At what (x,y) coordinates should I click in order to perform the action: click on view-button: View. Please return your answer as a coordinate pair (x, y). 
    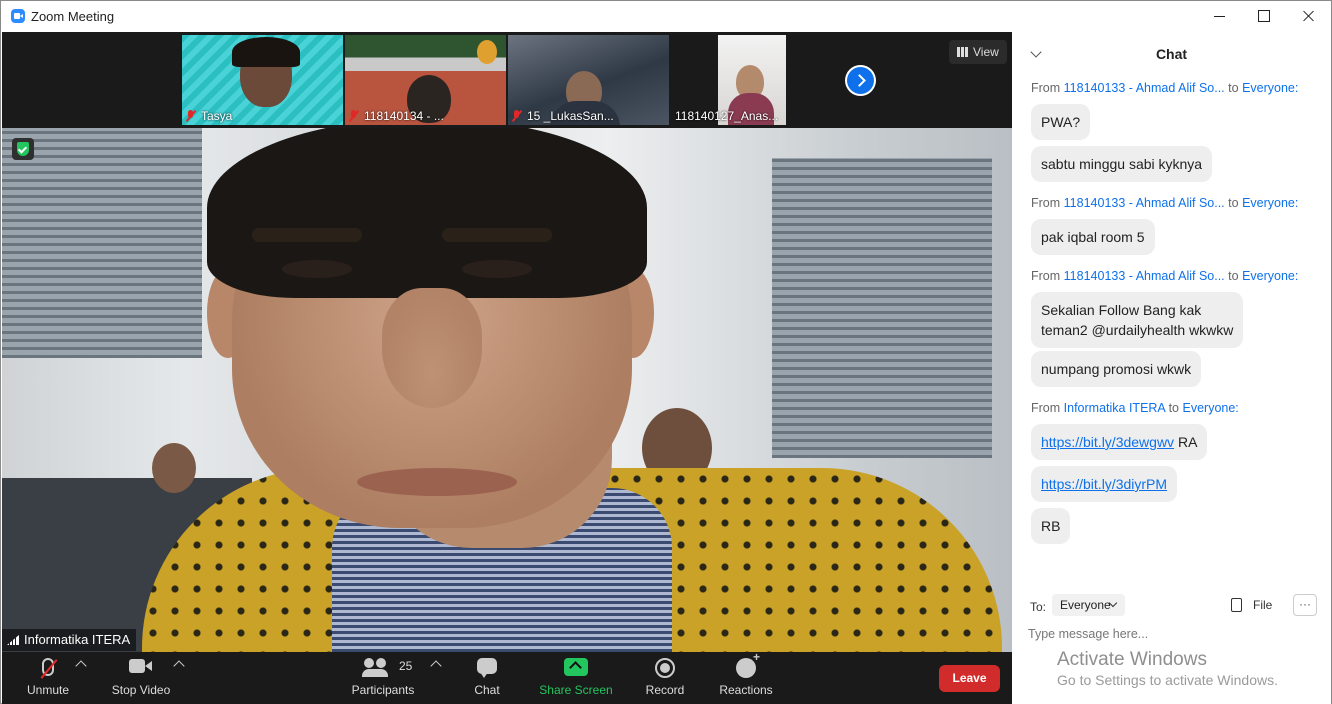
    Looking at the image, I should click on (978, 52).